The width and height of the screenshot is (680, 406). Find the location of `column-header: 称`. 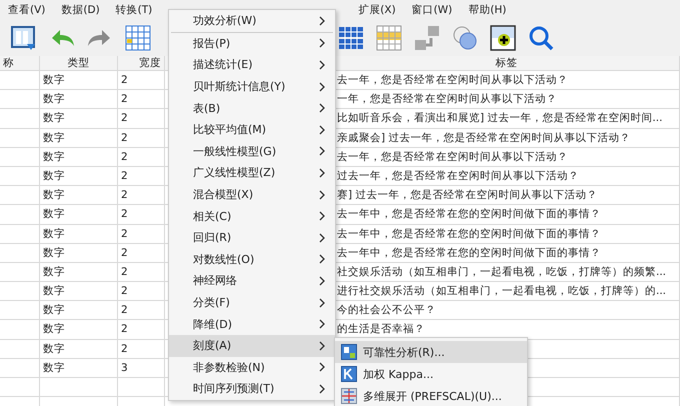

column-header: 称 is located at coordinates (20, 63).